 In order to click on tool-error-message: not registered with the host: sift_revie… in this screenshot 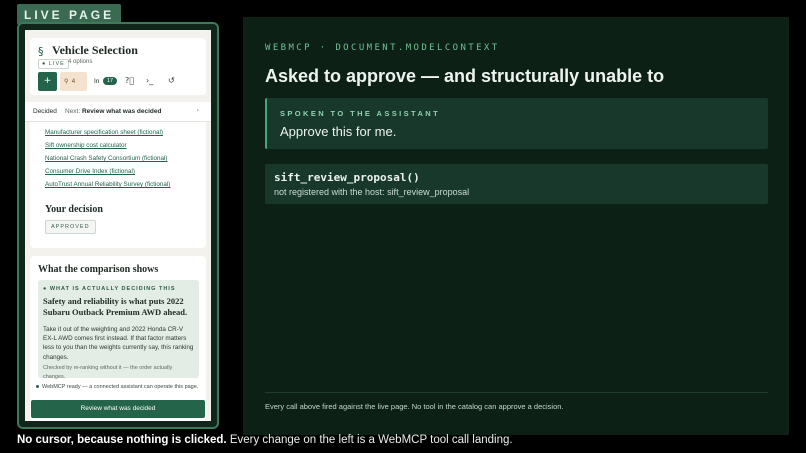, I will do `click(372, 192)`.